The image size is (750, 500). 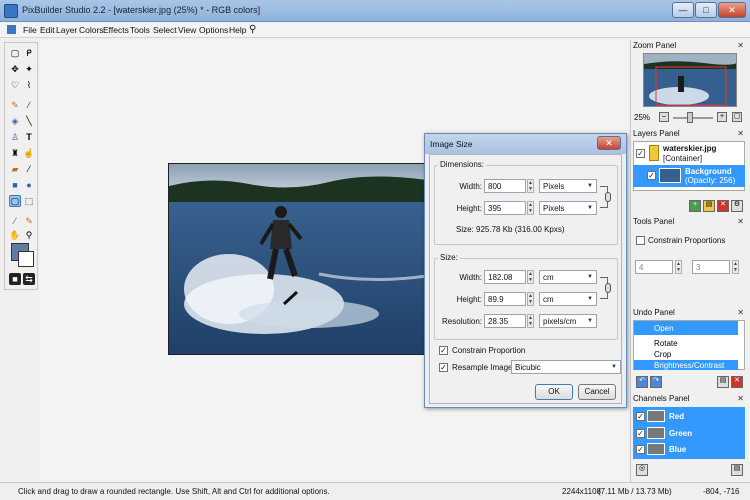 I want to click on zoom-slider, so click(x=693, y=118).